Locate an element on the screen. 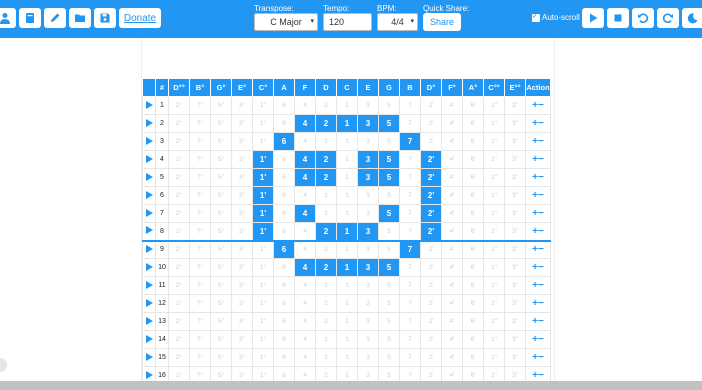 The height and width of the screenshot is (390, 702). save-button is located at coordinates (105, 18).